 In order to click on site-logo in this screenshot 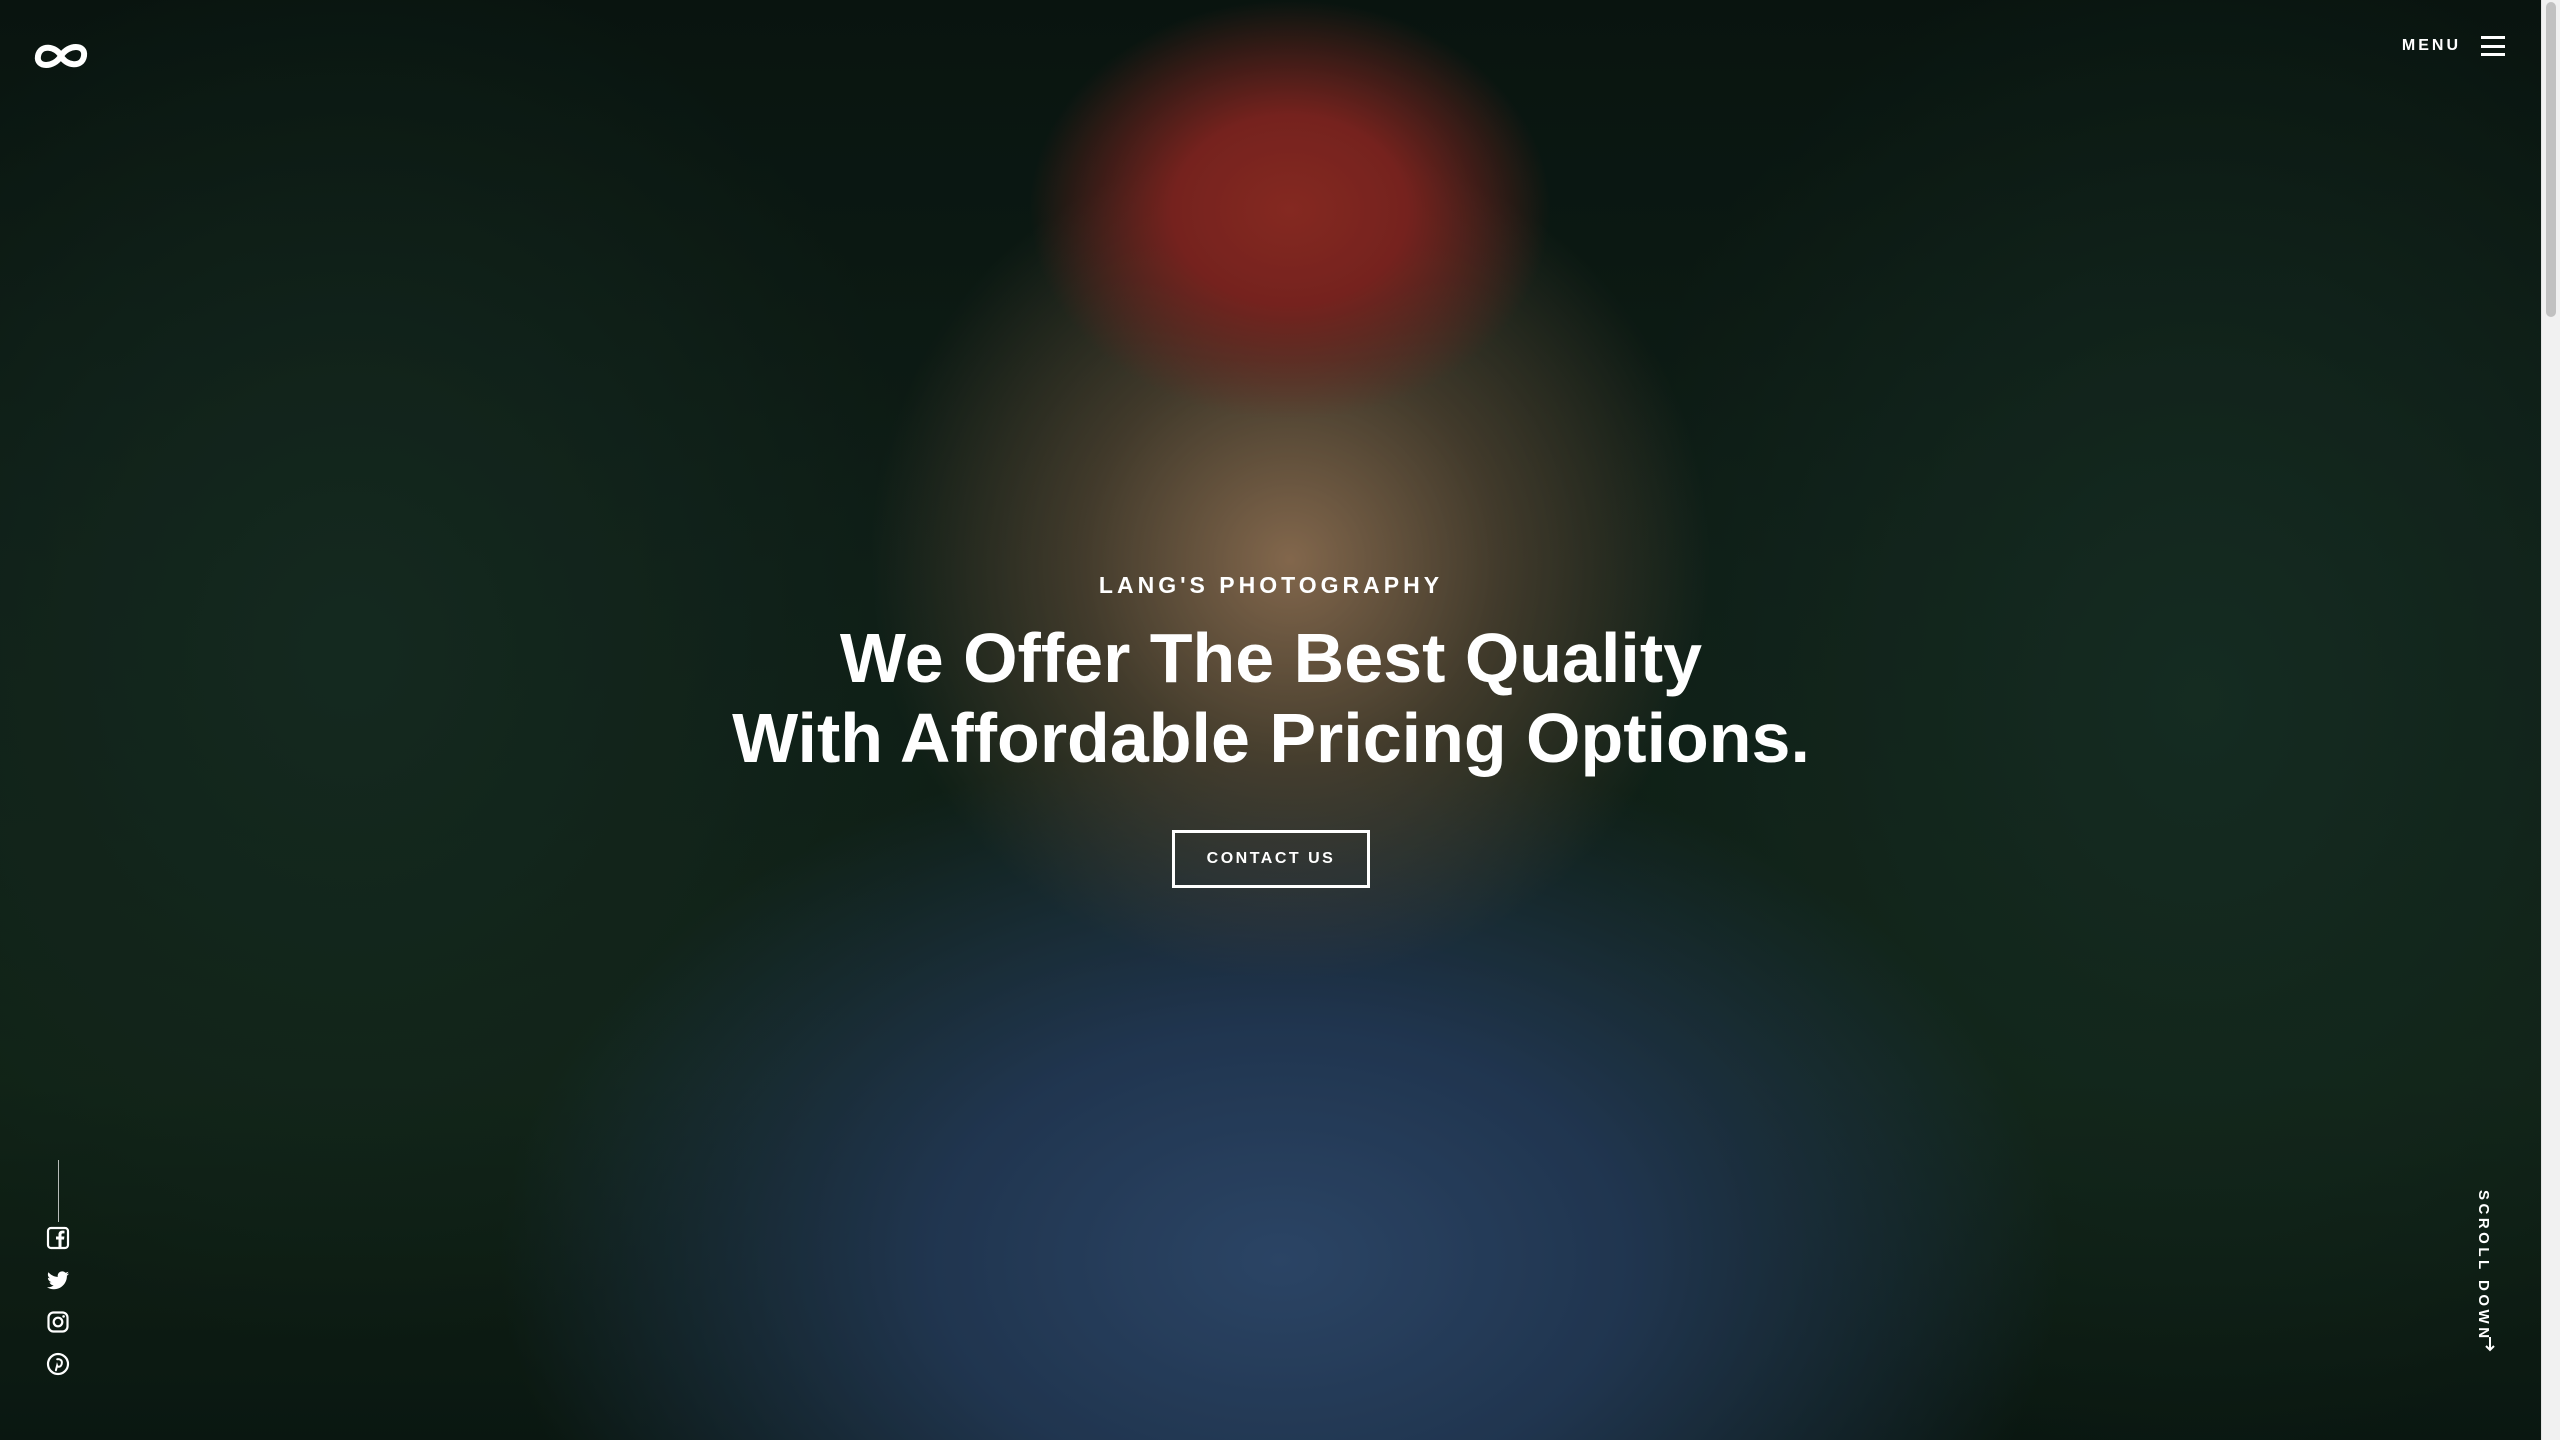, I will do `click(61, 56)`.